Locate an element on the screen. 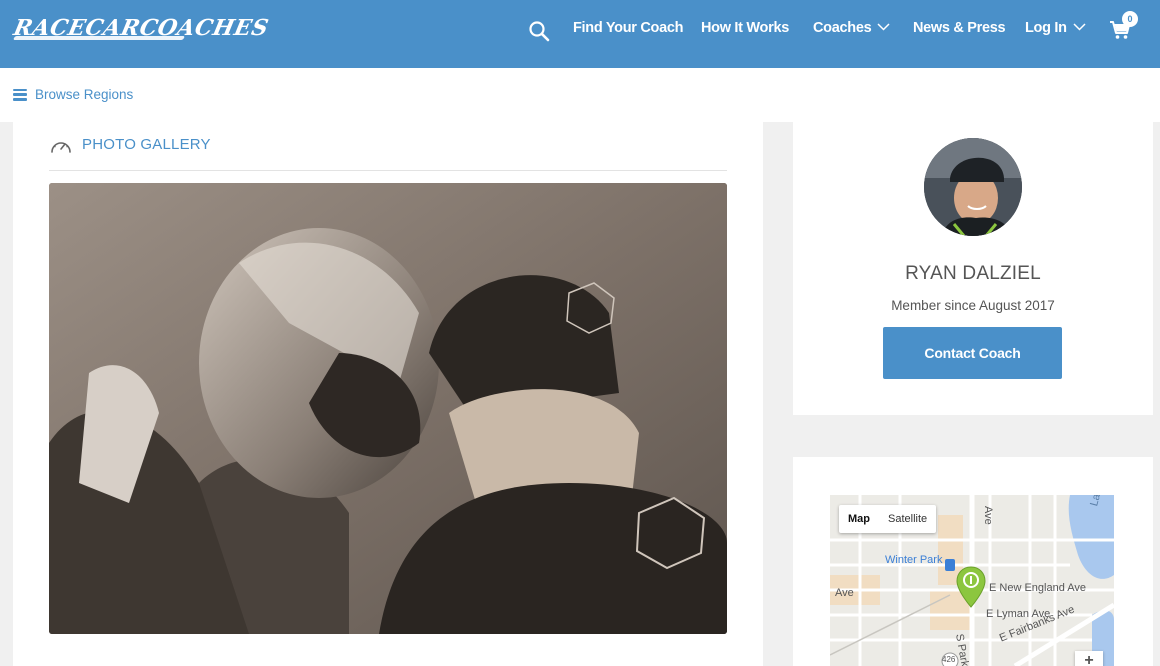 The height and width of the screenshot is (666, 1160). section-title: PHOTO GALLERY is located at coordinates (146, 144).